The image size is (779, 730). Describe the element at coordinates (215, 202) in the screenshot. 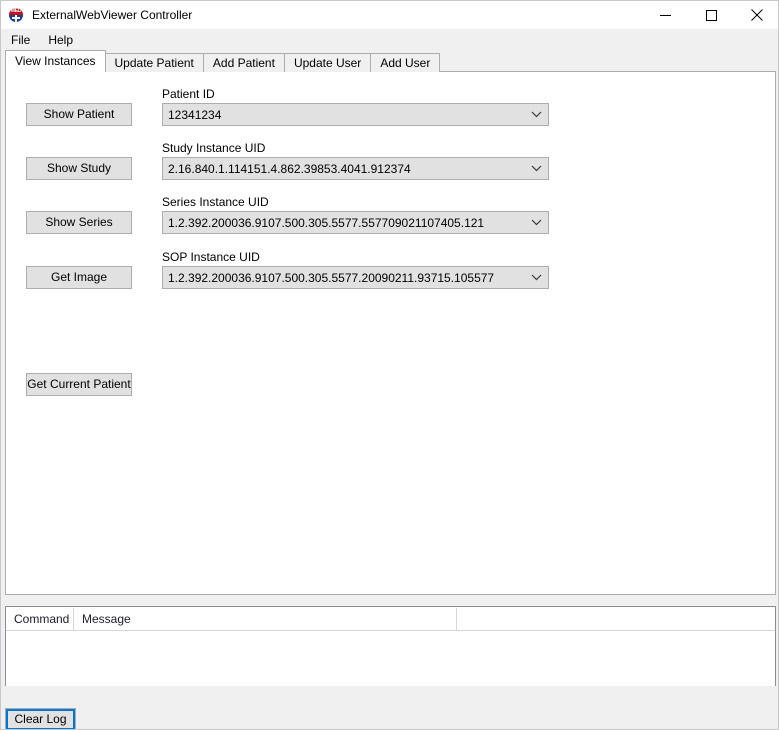

I see `series-instance-uid-label: Series Instance UID` at that location.